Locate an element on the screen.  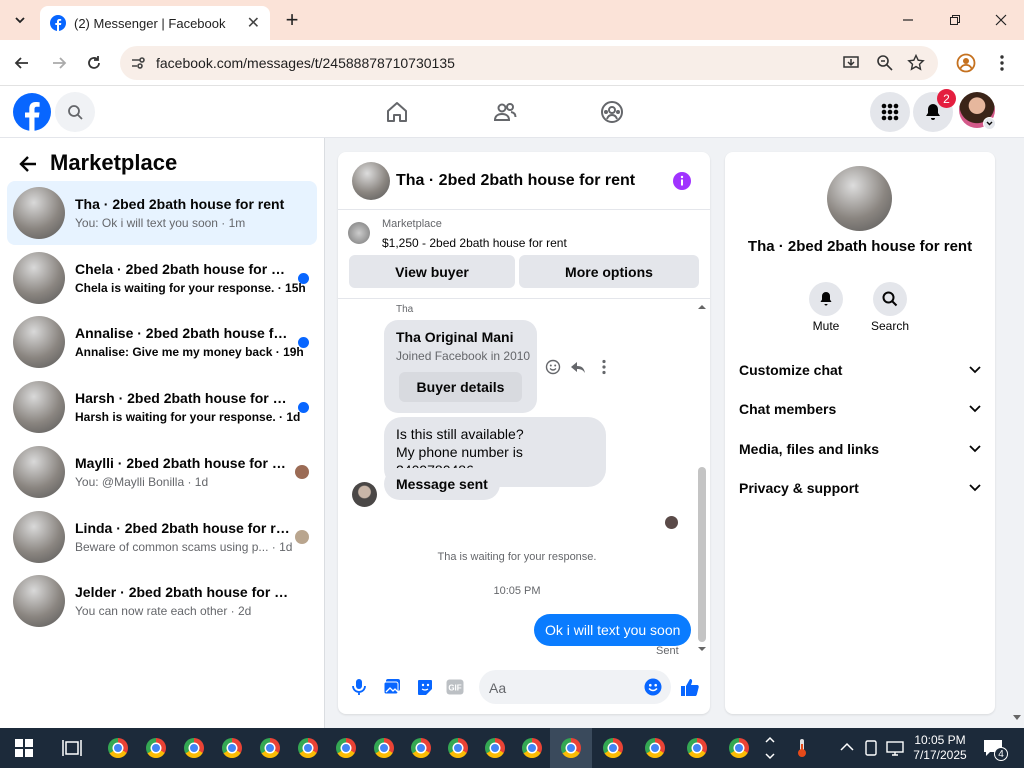
sidebar-title: Marketplace is located at coordinates (114, 162).